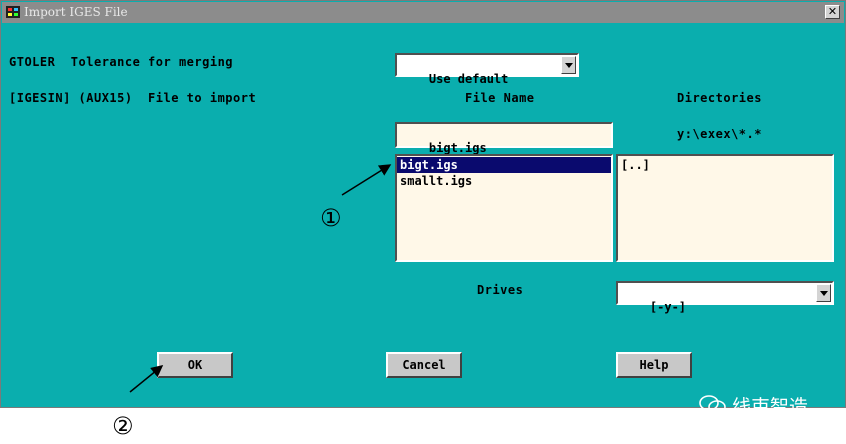  I want to click on arrow-to-file-list, so click(366, 180).